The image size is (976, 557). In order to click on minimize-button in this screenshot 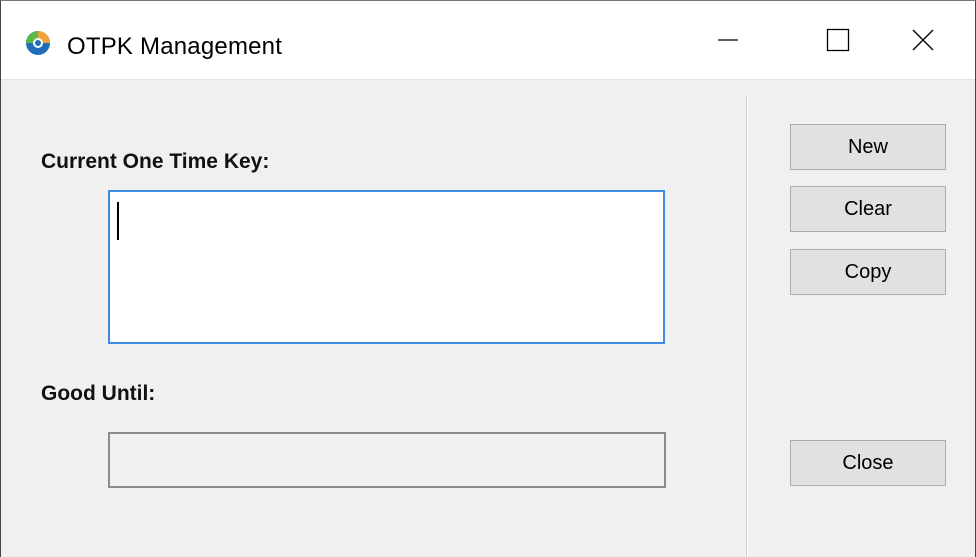, I will do `click(728, 40)`.